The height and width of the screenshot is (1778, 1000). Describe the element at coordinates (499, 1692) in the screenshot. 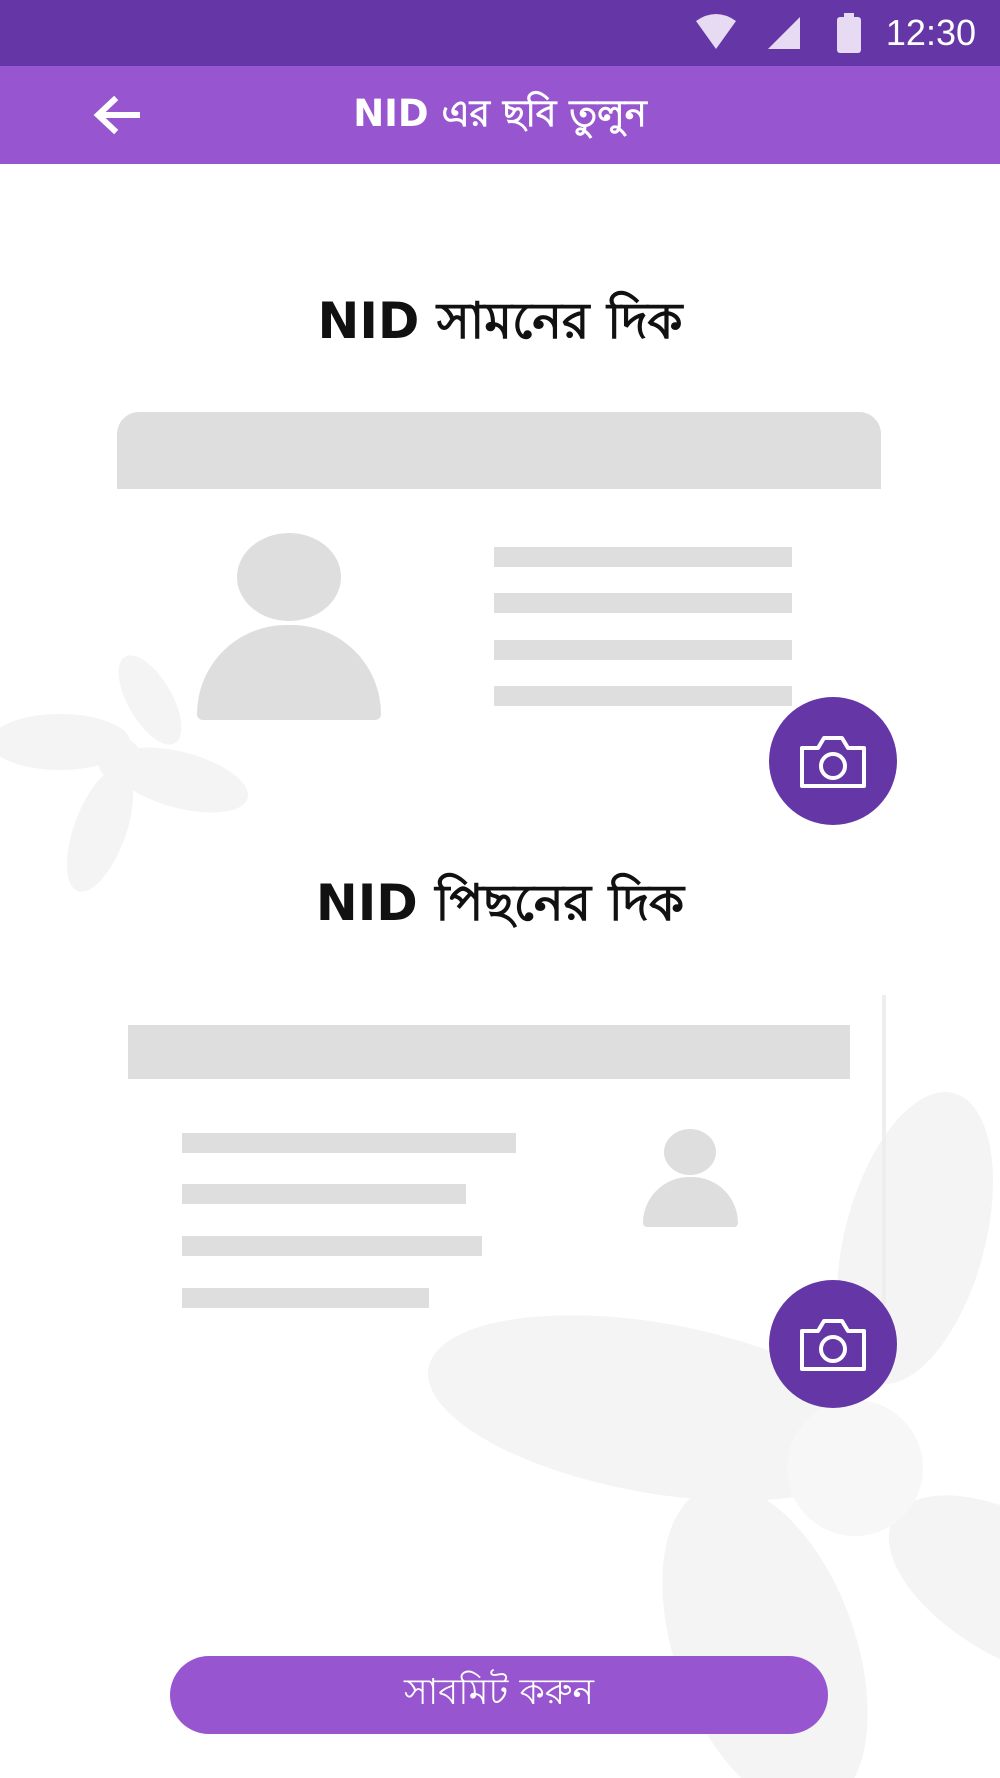

I see `submit-button-label: সাবমিট করুন` at that location.